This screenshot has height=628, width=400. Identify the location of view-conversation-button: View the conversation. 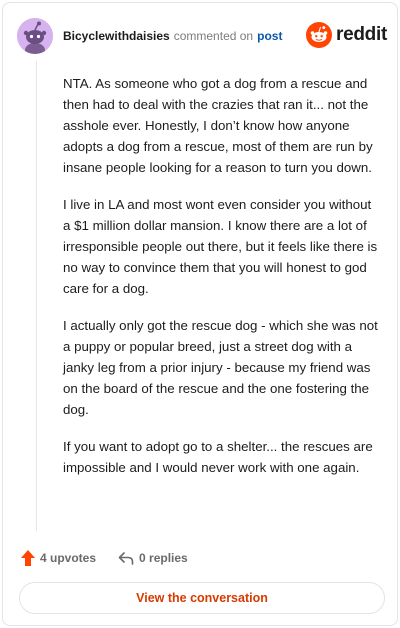
(202, 598).